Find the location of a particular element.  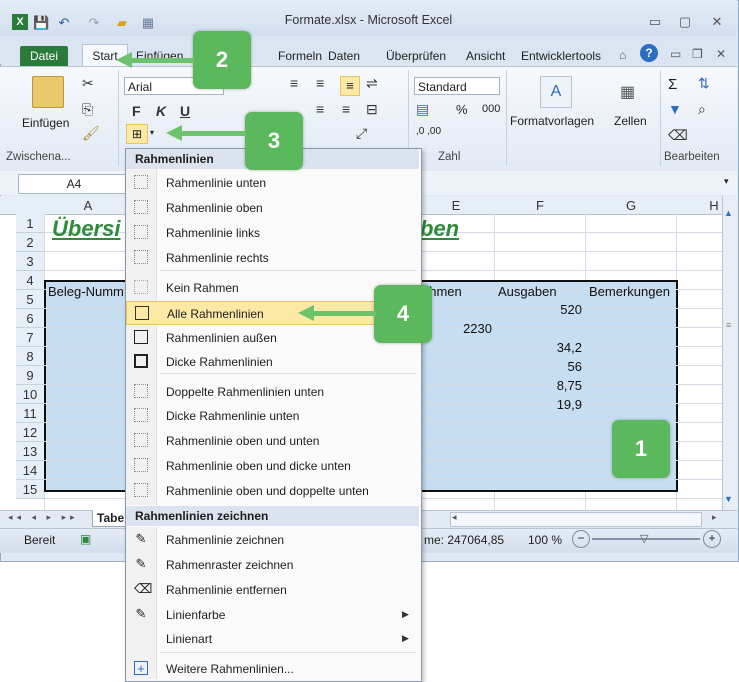

menu-item-line-color: ✎ Linienfarbe ▶ is located at coordinates (272, 615).